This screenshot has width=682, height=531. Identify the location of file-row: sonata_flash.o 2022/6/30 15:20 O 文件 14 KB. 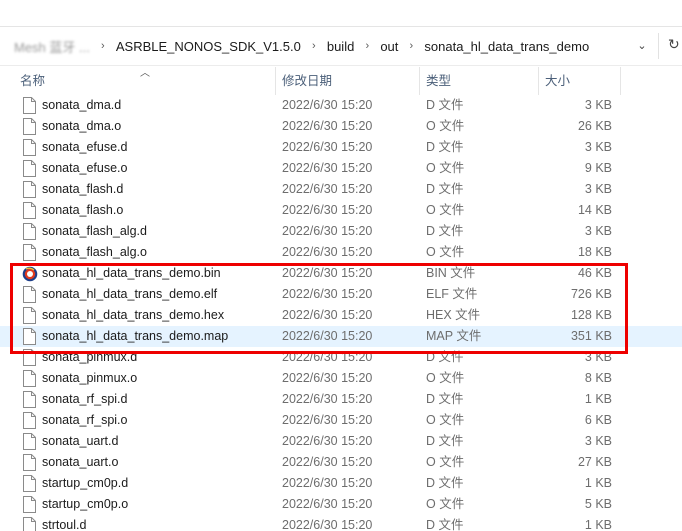
(341, 210).